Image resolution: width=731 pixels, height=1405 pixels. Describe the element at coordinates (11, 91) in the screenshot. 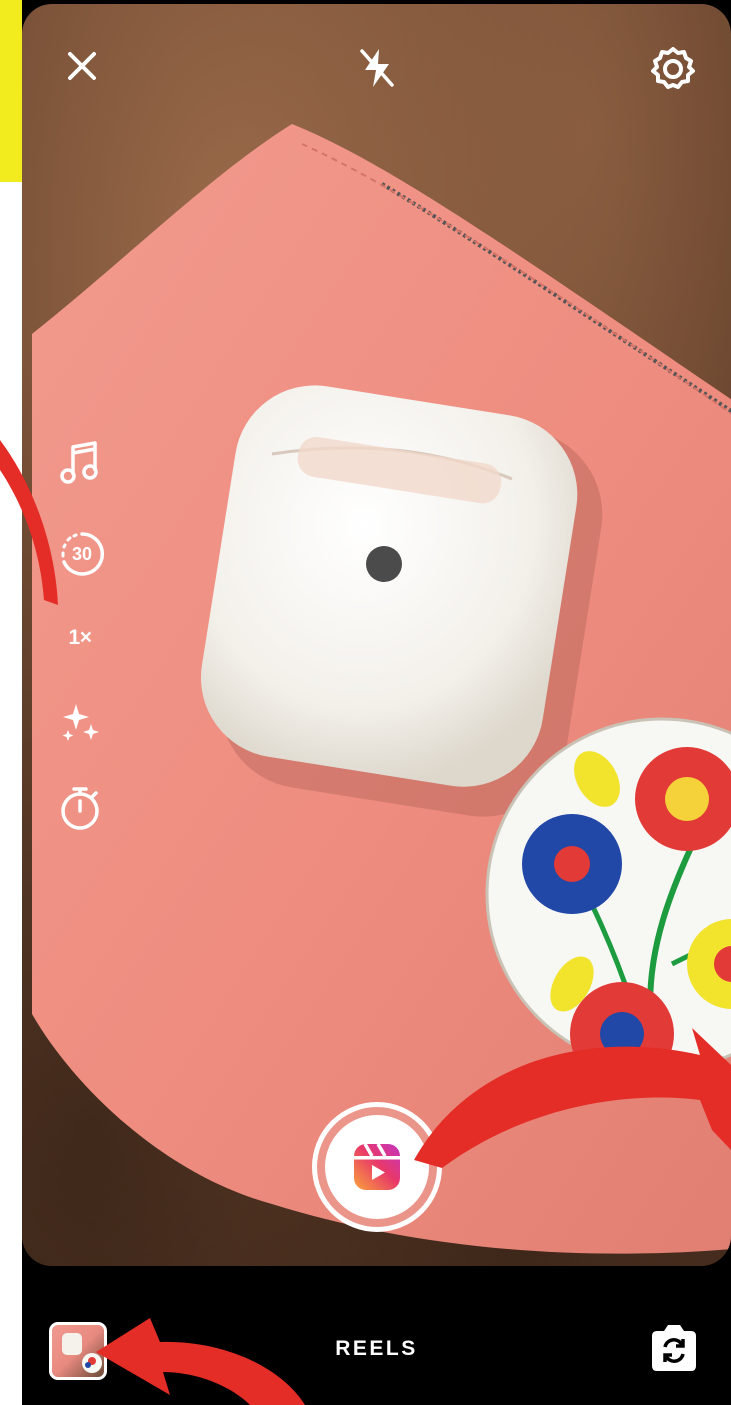

I see `highlight-marker` at that location.